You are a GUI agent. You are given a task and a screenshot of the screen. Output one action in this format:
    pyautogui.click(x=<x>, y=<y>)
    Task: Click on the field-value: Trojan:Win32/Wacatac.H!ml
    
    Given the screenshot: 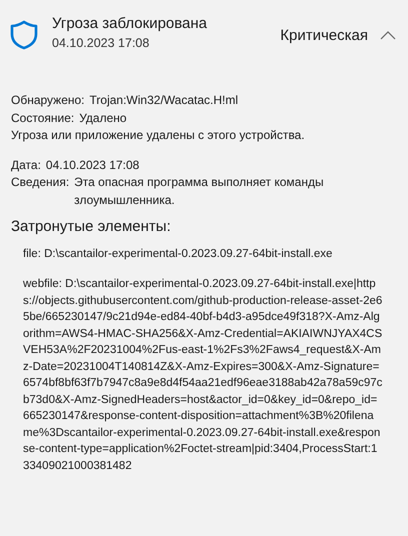 What is the action you would take?
    pyautogui.click(x=164, y=100)
    